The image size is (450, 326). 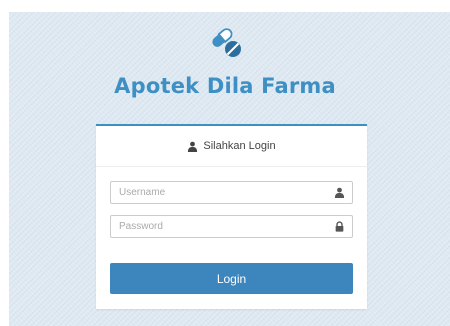 I want to click on panel-heading: Silahkan Login, so click(x=231, y=146).